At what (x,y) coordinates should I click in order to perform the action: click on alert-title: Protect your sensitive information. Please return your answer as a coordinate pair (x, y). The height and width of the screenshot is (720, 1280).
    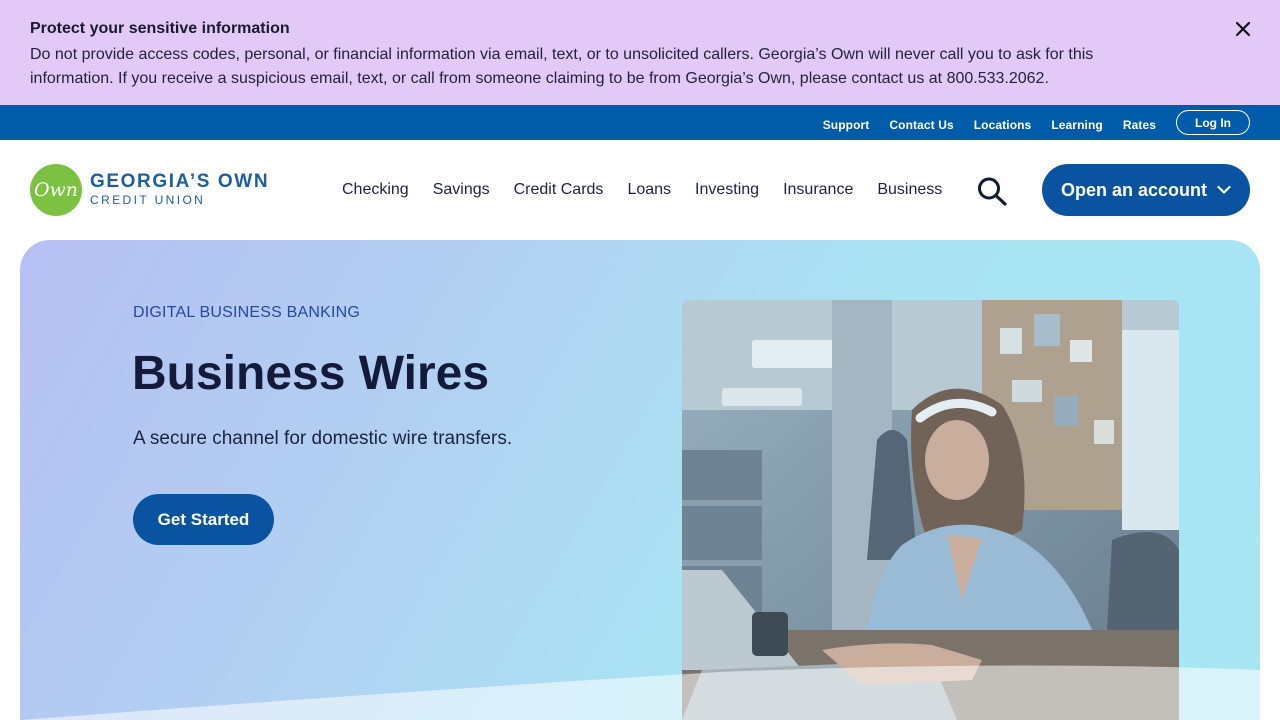
    Looking at the image, I should click on (160, 28).